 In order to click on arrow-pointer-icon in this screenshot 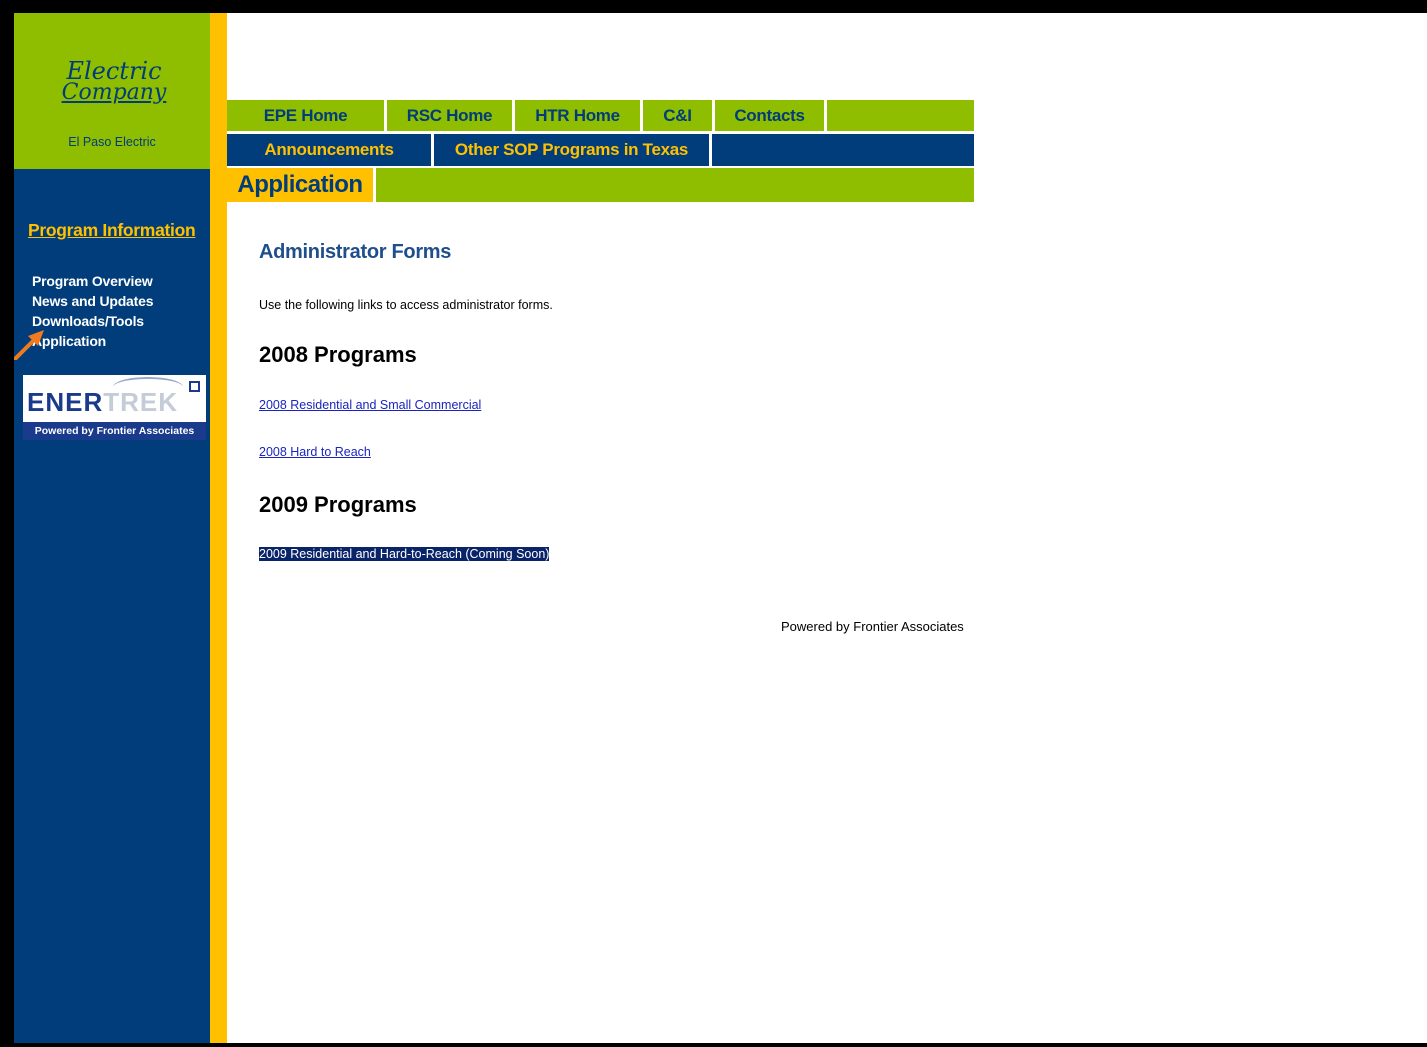, I will do `click(29, 345)`.